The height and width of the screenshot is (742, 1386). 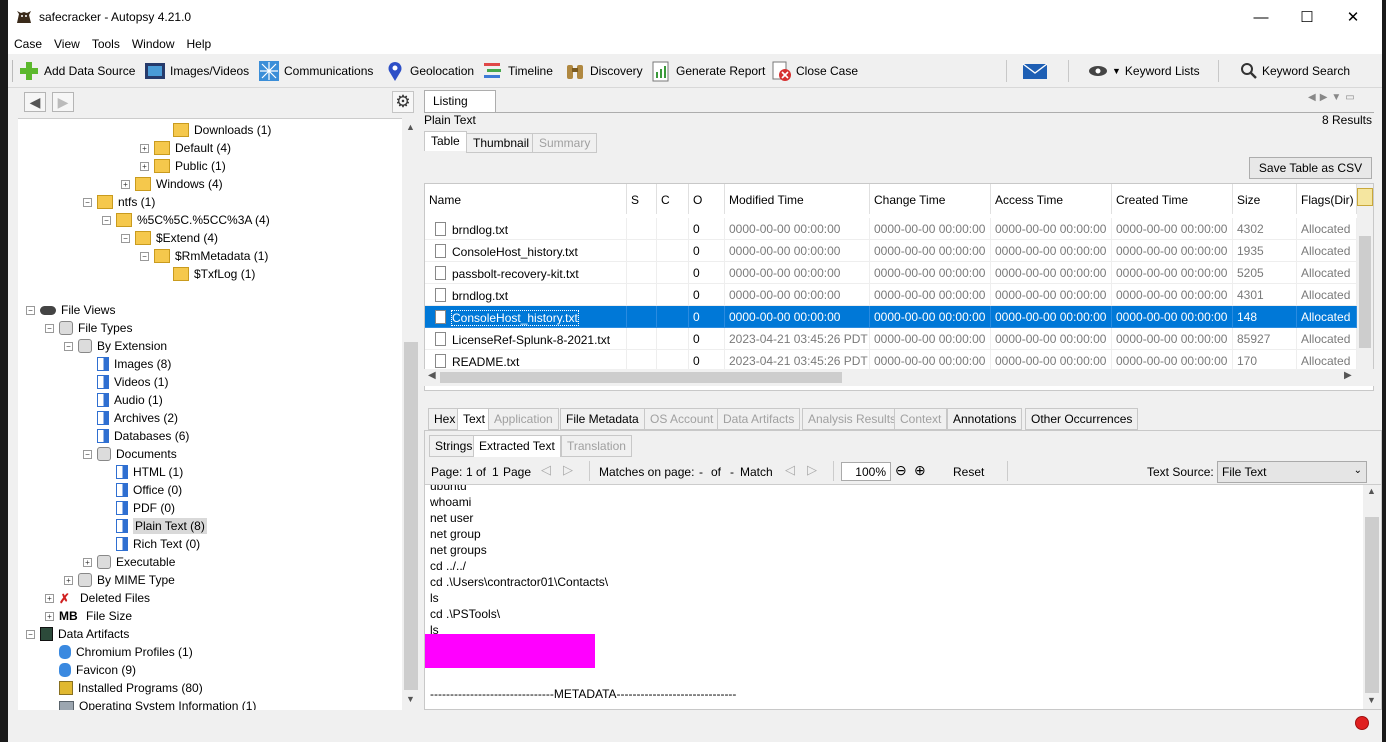 I want to click on tab-listing: Listing, so click(x=460, y=101).